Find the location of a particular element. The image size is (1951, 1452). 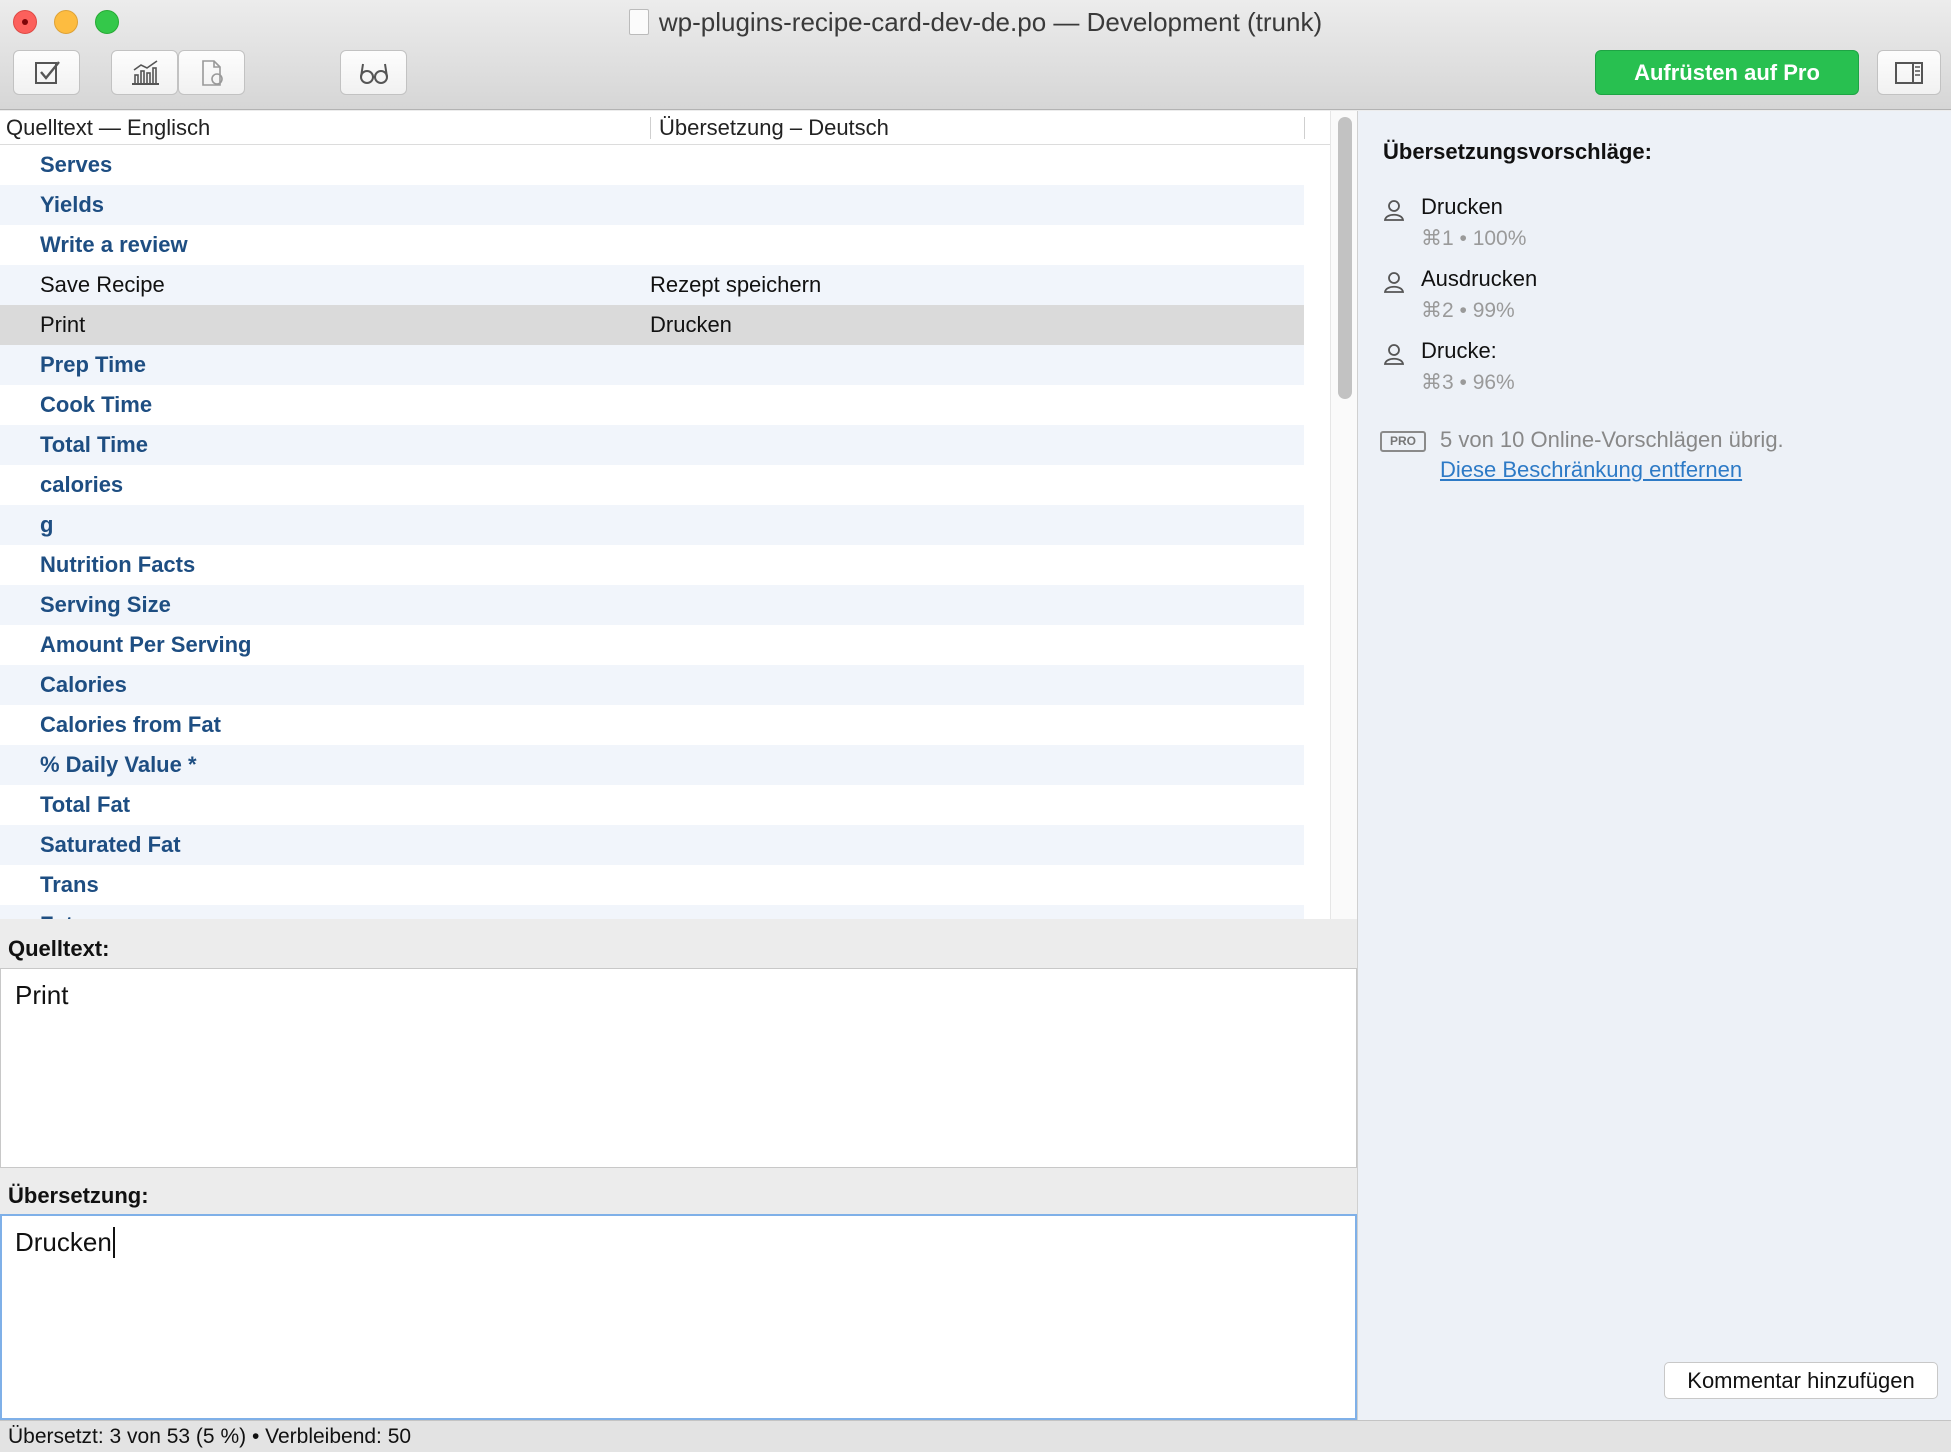

bar-chart-icon is located at coordinates (145, 72).